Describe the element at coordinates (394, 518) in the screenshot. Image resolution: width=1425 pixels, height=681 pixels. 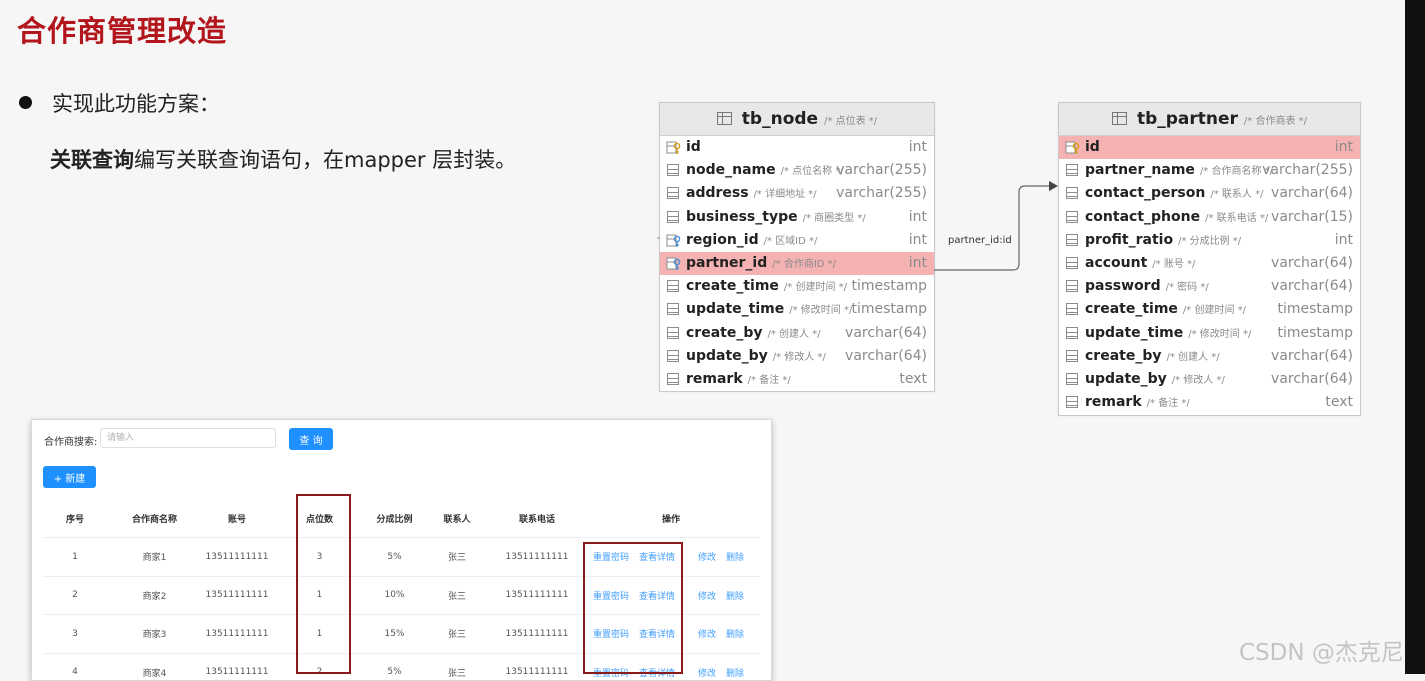
I see `column-header: 分成比例` at that location.